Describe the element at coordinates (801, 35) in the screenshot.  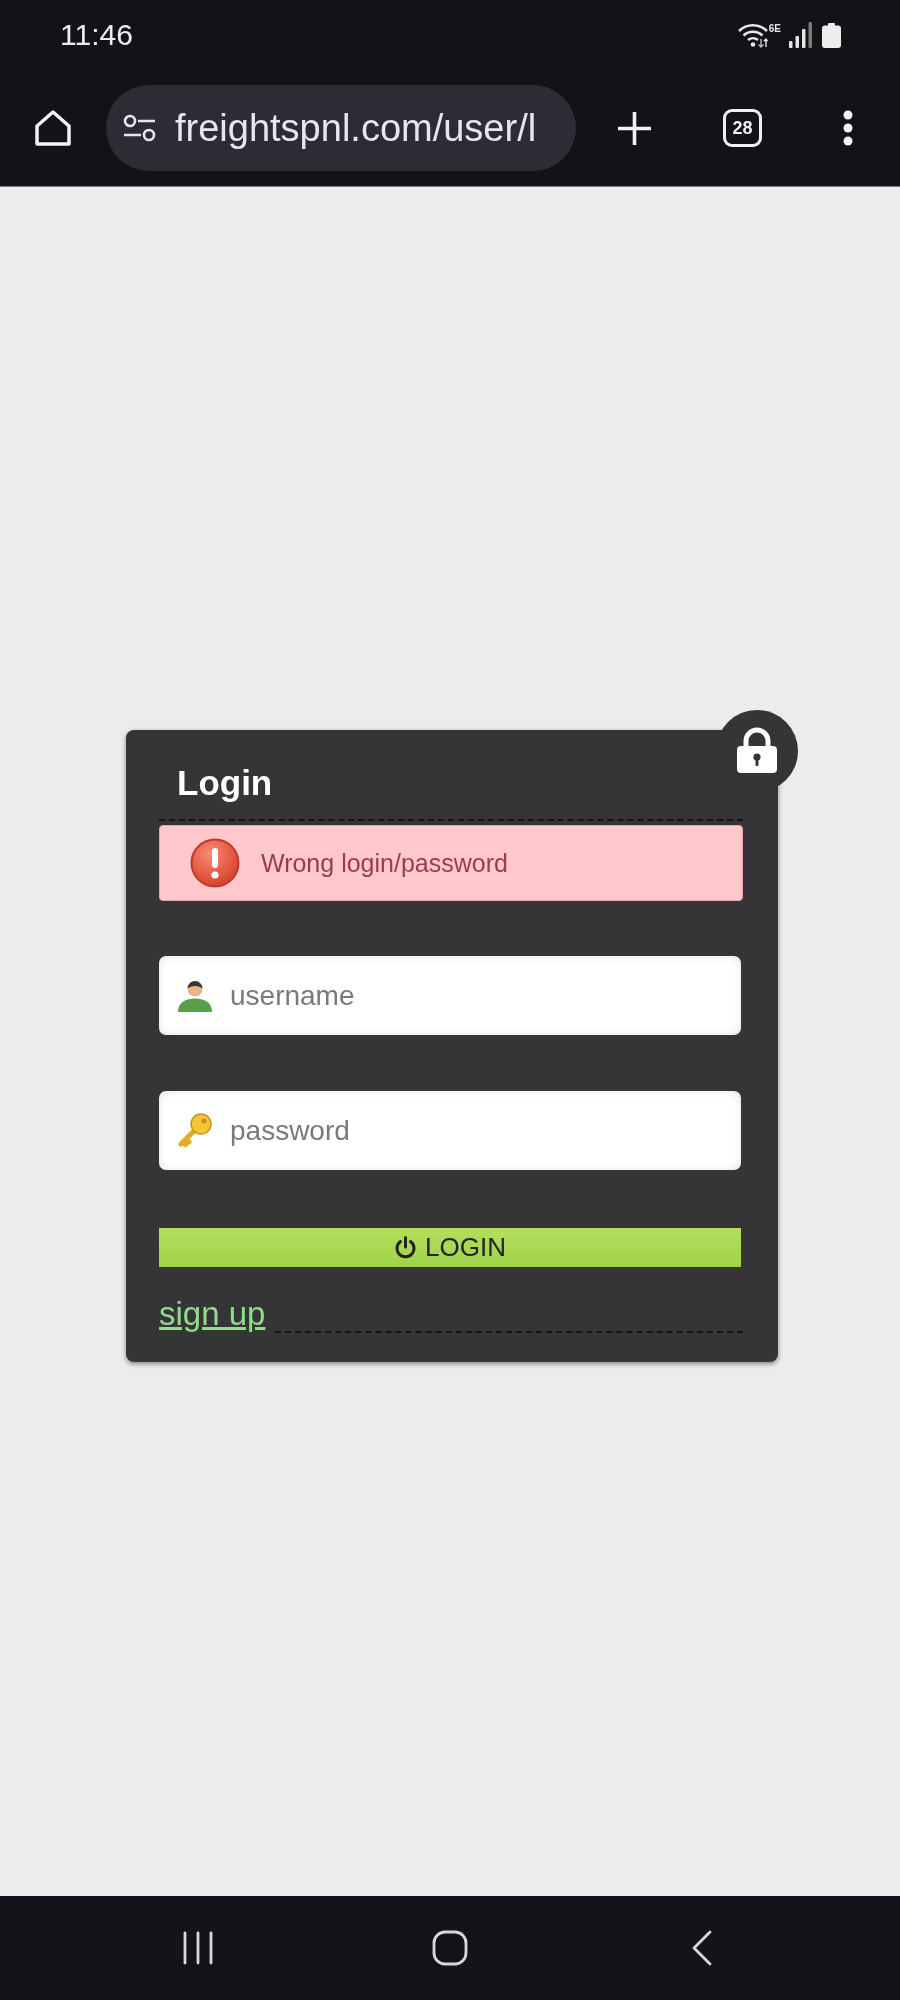
I see `signal-icon` at that location.